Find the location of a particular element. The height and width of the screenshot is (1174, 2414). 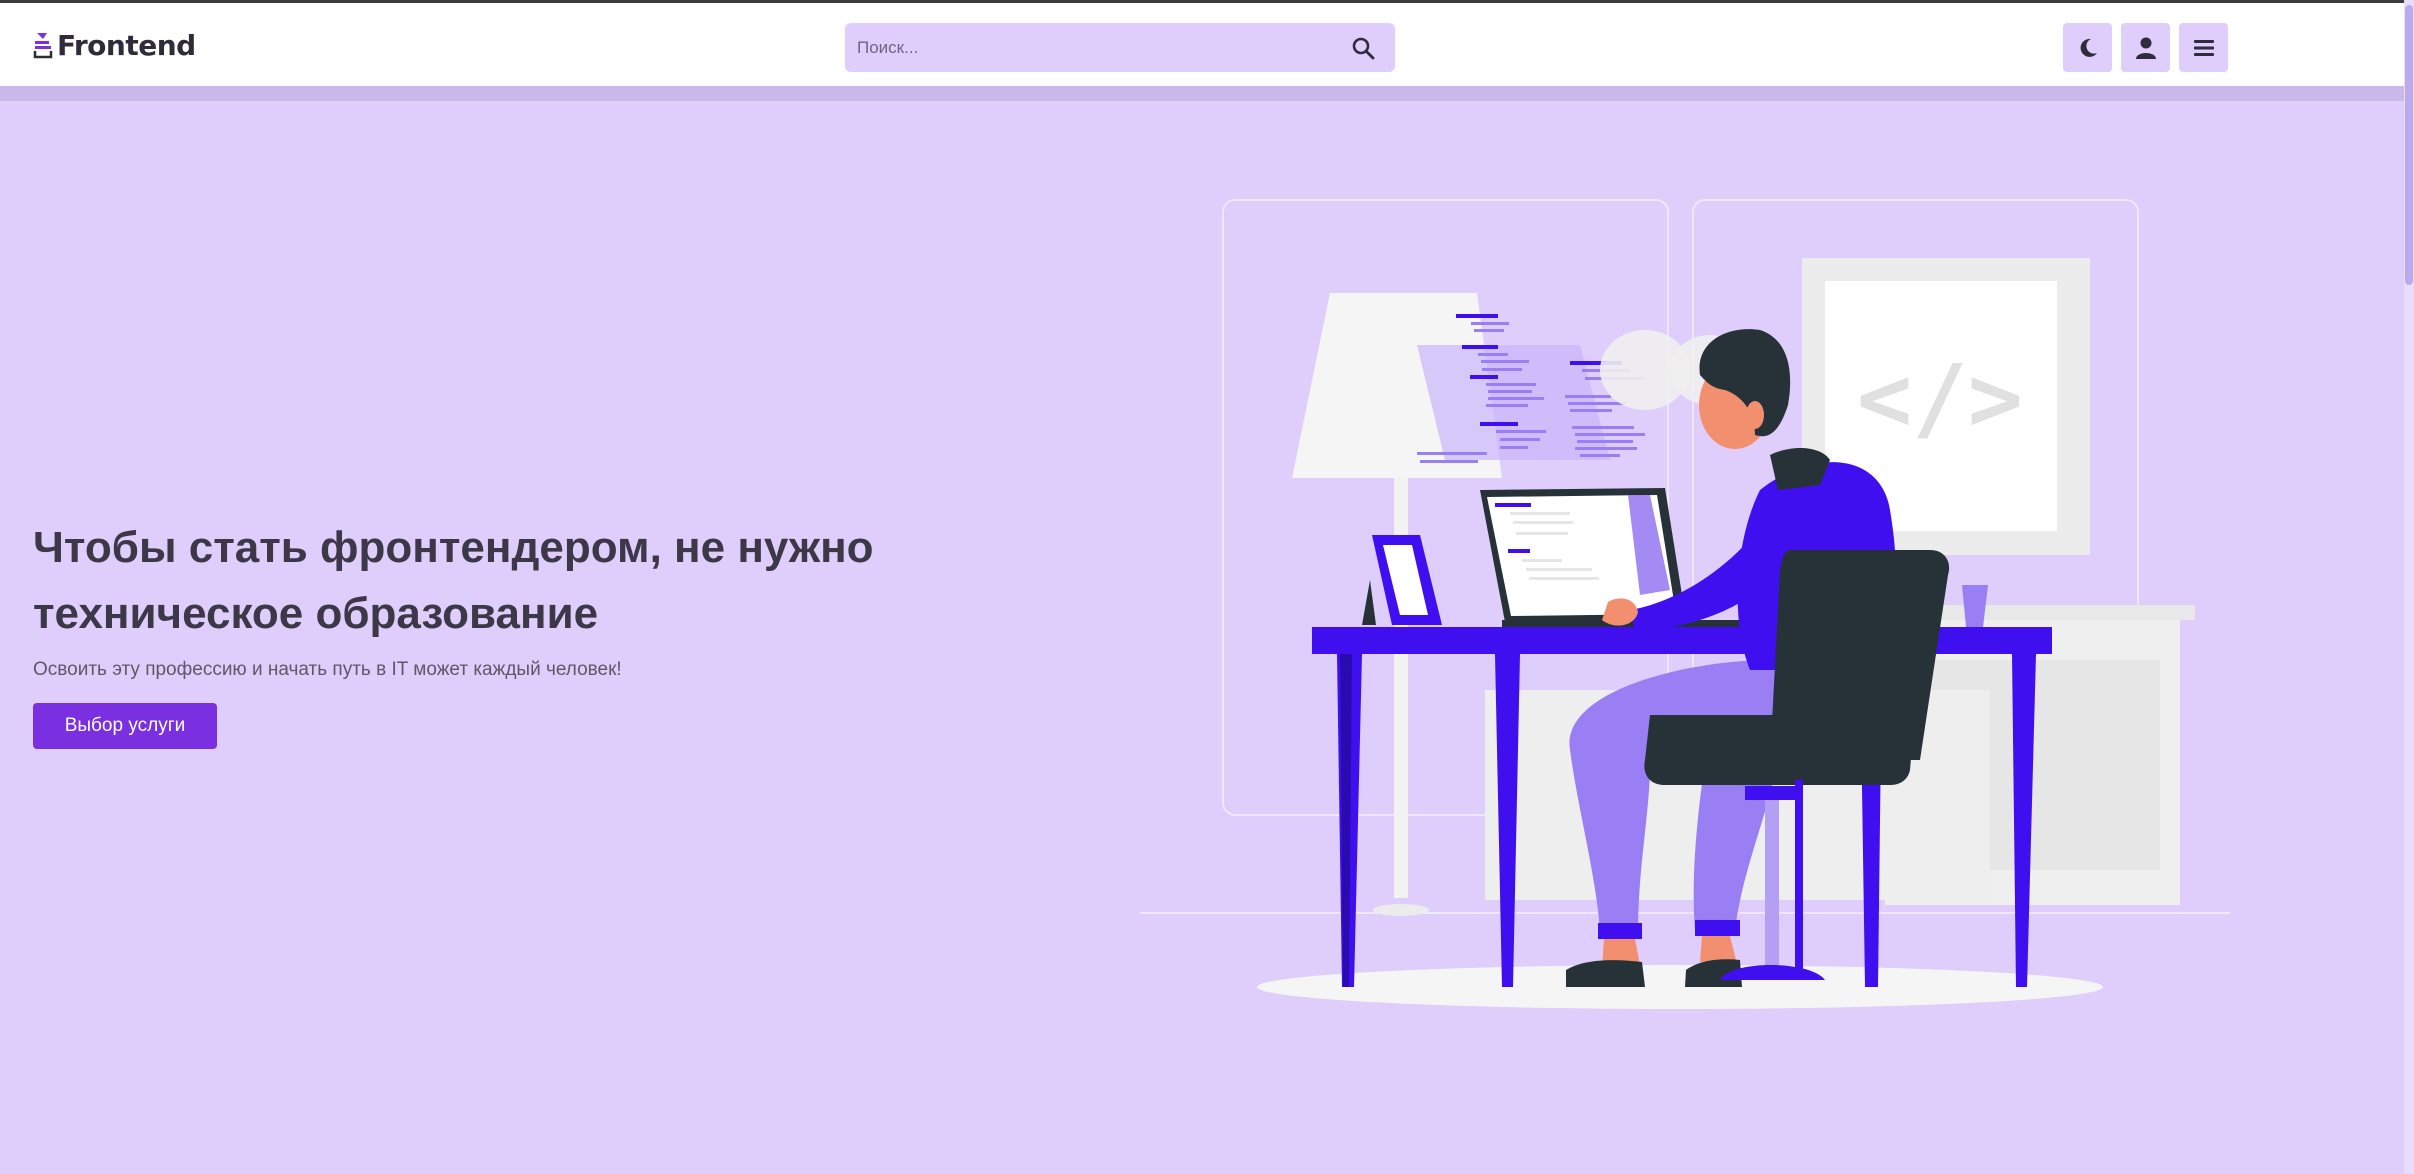

menu-button is located at coordinates (2203, 47).